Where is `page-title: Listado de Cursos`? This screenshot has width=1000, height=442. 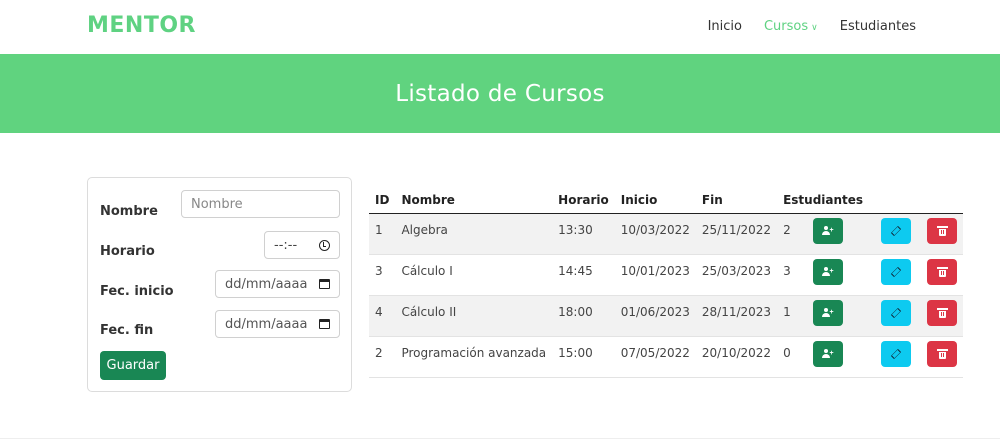 page-title: Listado de Cursos is located at coordinates (500, 93).